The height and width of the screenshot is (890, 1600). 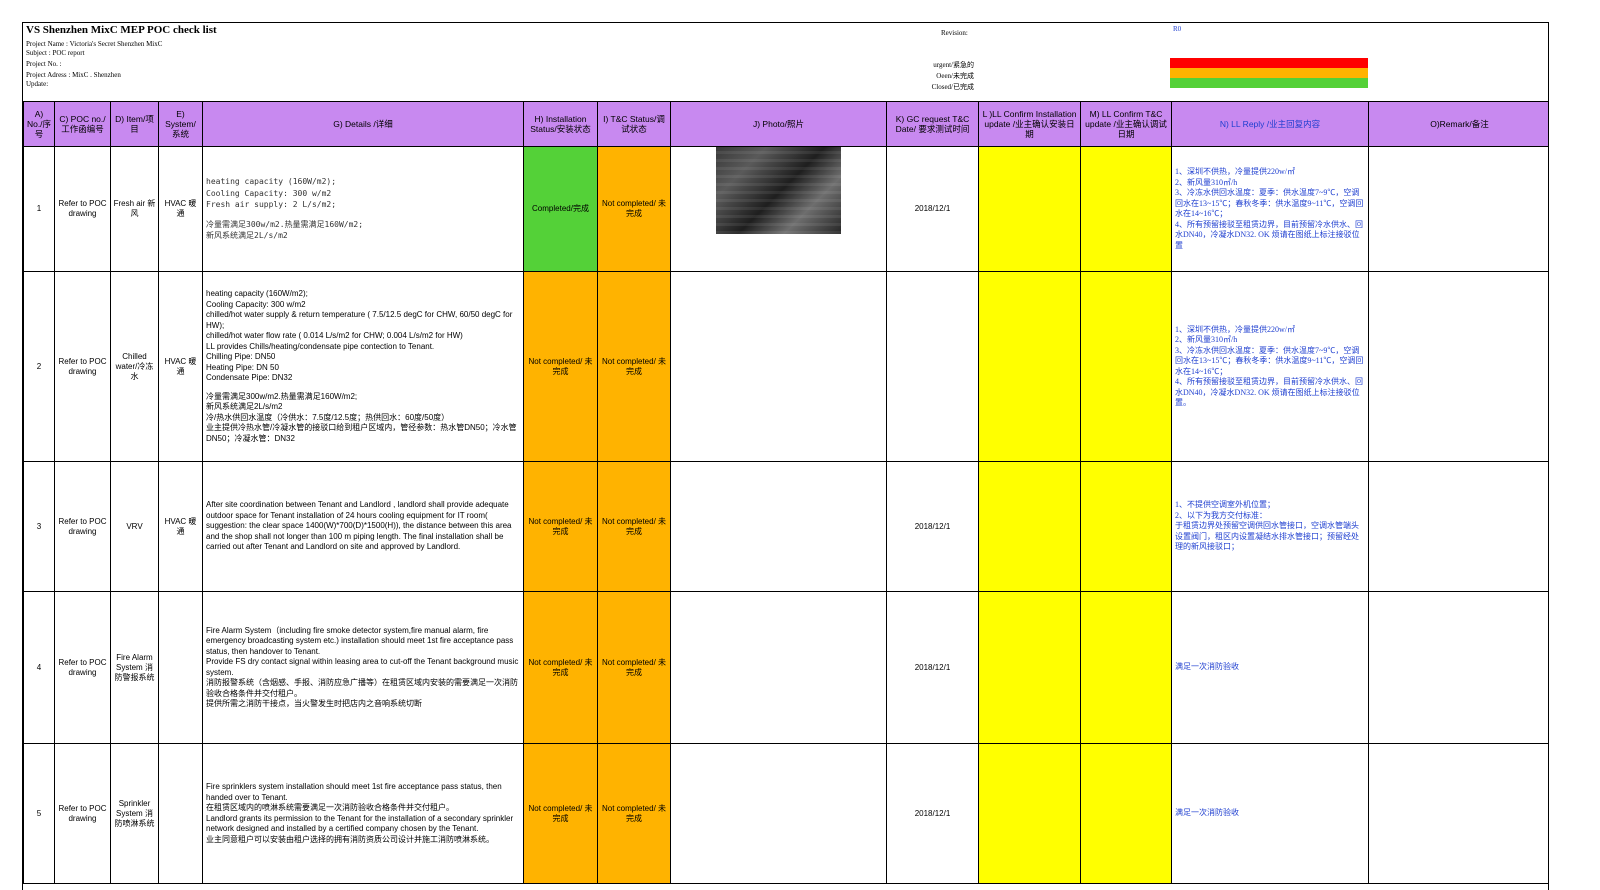 What do you see at coordinates (55, 53) in the screenshot?
I see `subject: Subject : POC report` at bounding box center [55, 53].